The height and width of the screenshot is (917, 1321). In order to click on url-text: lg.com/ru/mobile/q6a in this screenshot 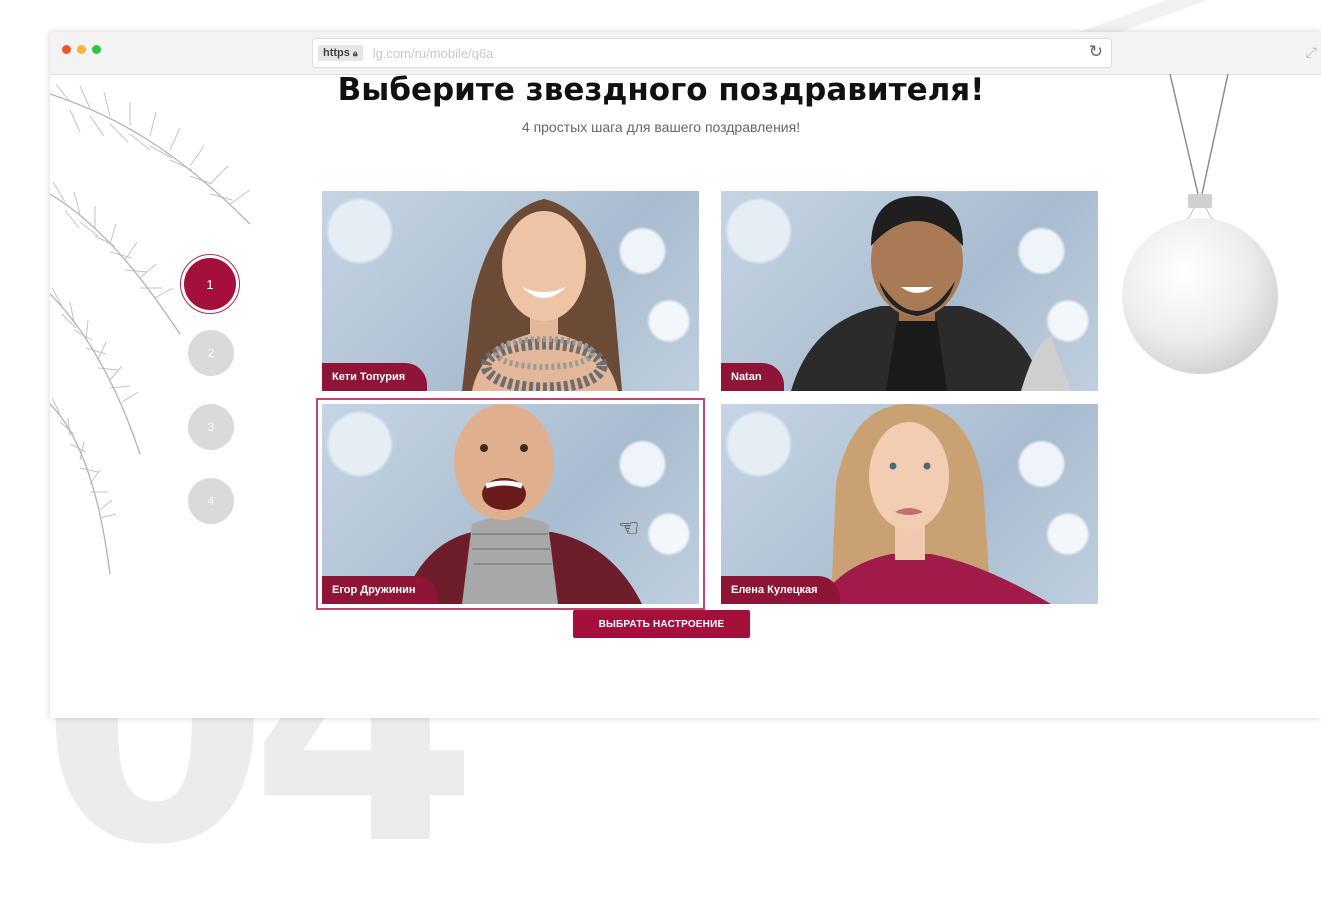, I will do `click(433, 53)`.